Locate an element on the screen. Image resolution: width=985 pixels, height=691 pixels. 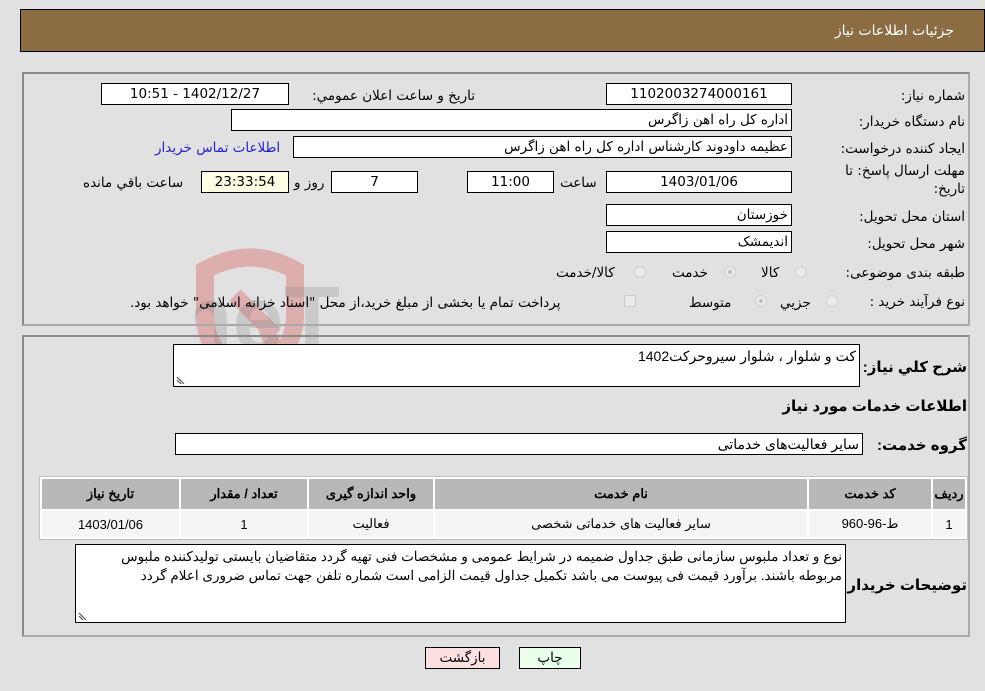
treasury-checkbox is located at coordinates (630, 301).